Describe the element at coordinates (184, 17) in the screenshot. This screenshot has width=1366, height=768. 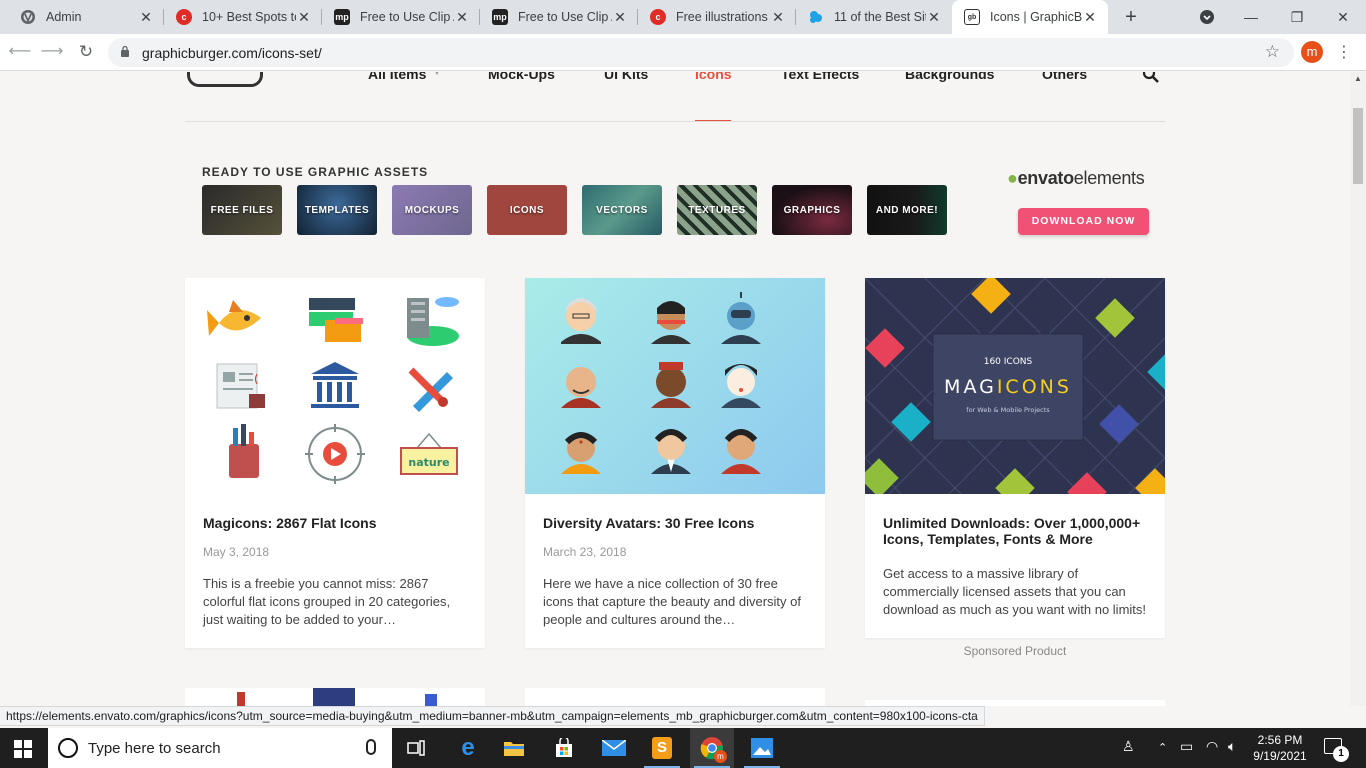
I see `clipart-site-icon: c` at that location.